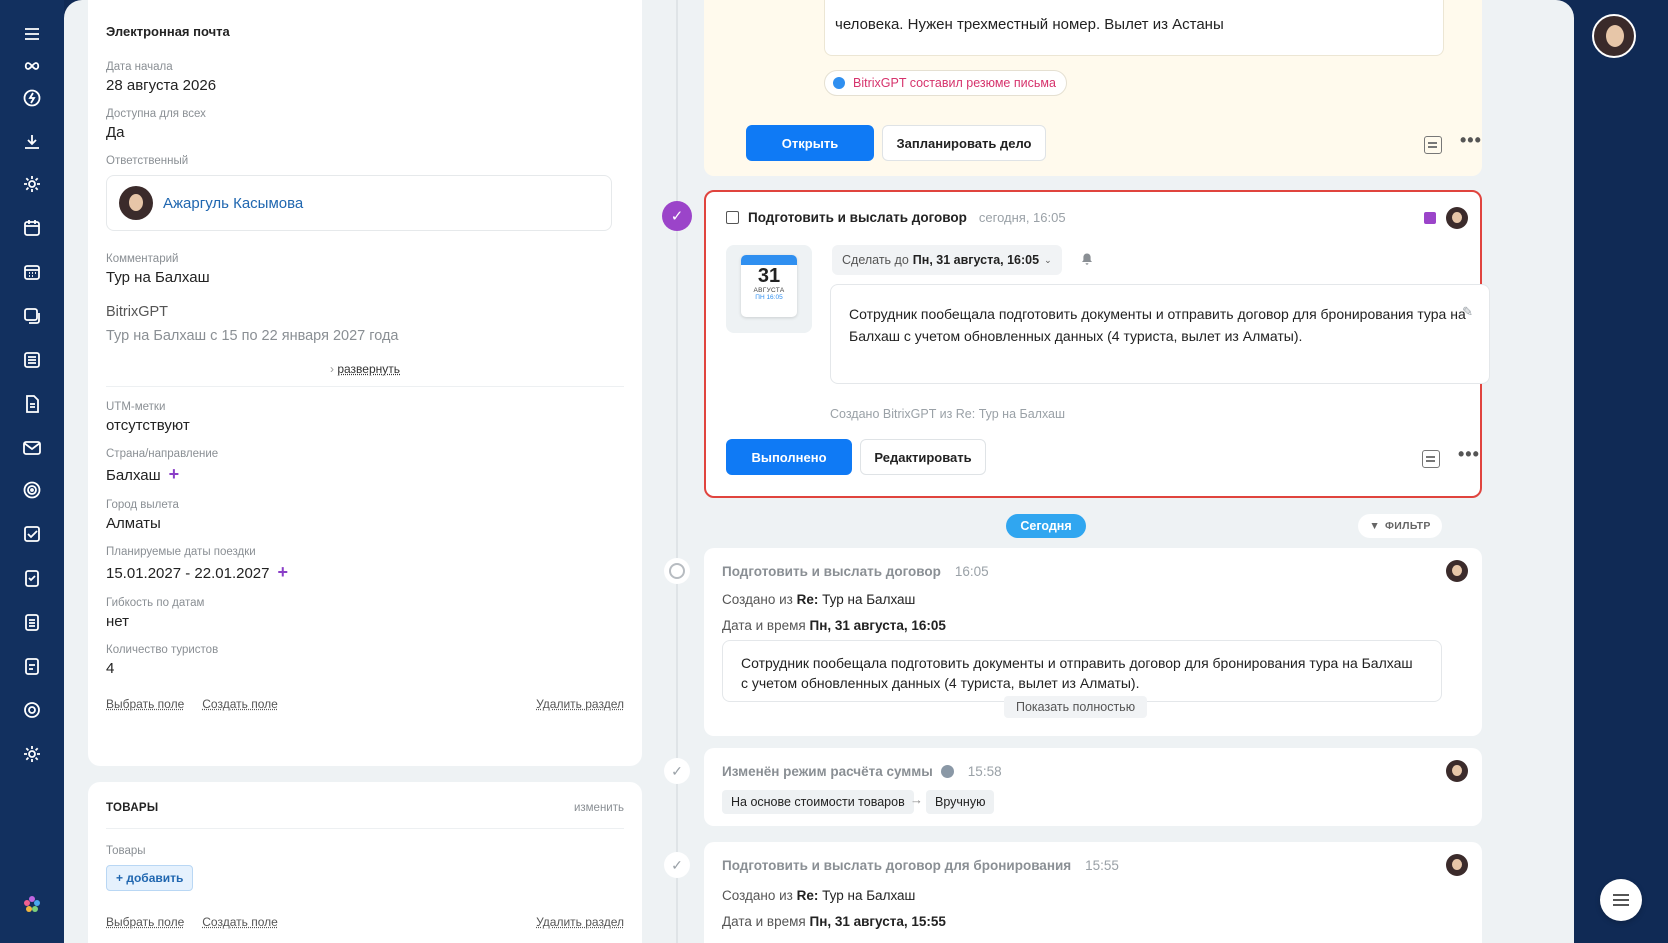 This screenshot has height=943, width=1668. What do you see at coordinates (677, 216) in the screenshot?
I see `completed-marker-icon: ✓` at bounding box center [677, 216].